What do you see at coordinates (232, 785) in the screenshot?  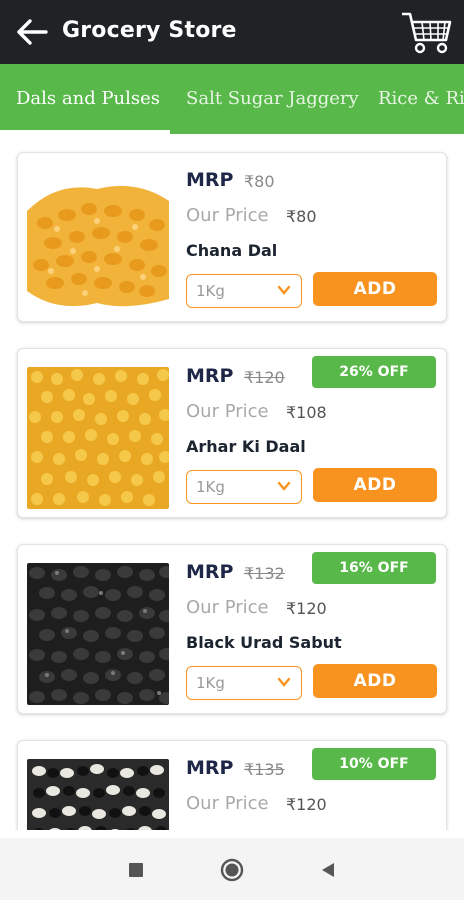 I see `product-card-4: MRP ₹135 10% OFF Our Price ₹120` at bounding box center [232, 785].